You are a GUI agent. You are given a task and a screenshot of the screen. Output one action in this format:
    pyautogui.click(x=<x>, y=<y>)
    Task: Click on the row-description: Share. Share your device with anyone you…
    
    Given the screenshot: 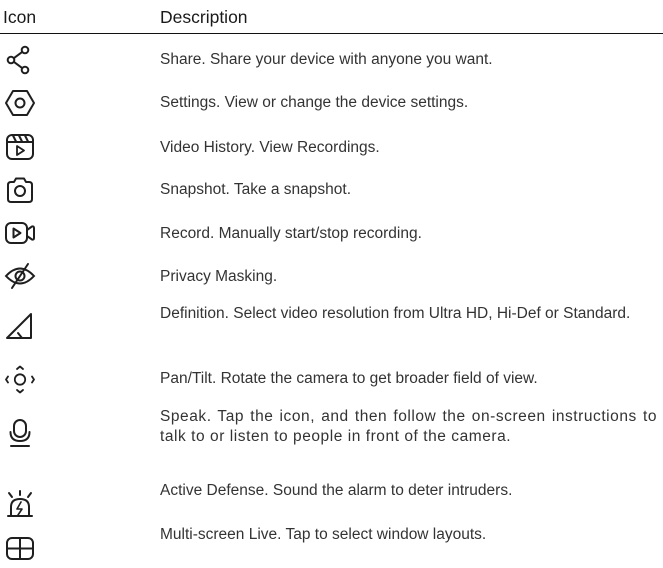 What is the action you would take?
    pyautogui.click(x=326, y=59)
    